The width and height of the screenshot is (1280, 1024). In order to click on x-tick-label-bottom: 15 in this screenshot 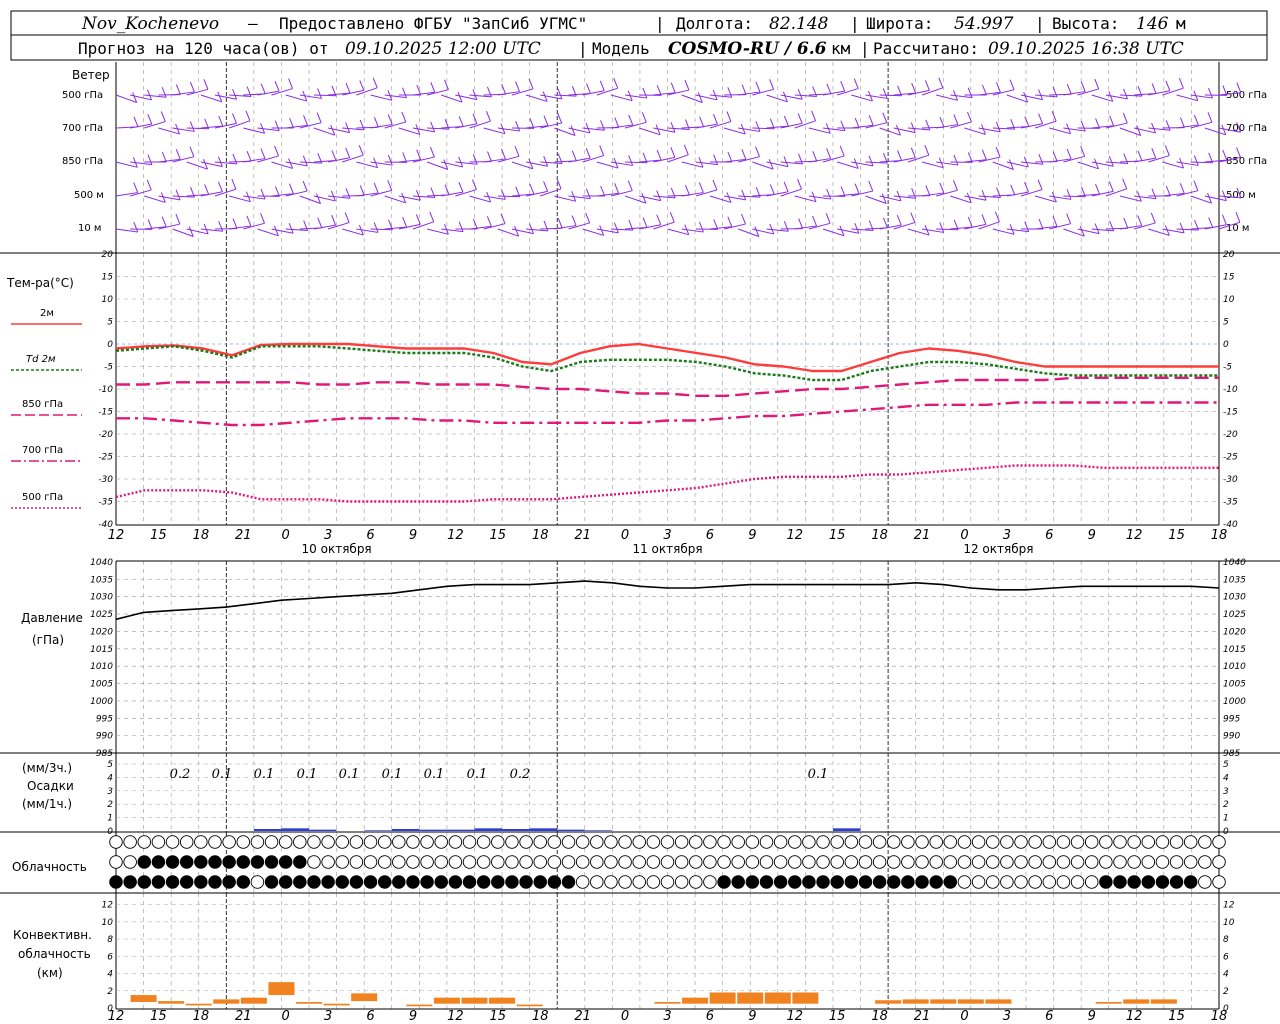, I will do `click(1176, 1016)`.